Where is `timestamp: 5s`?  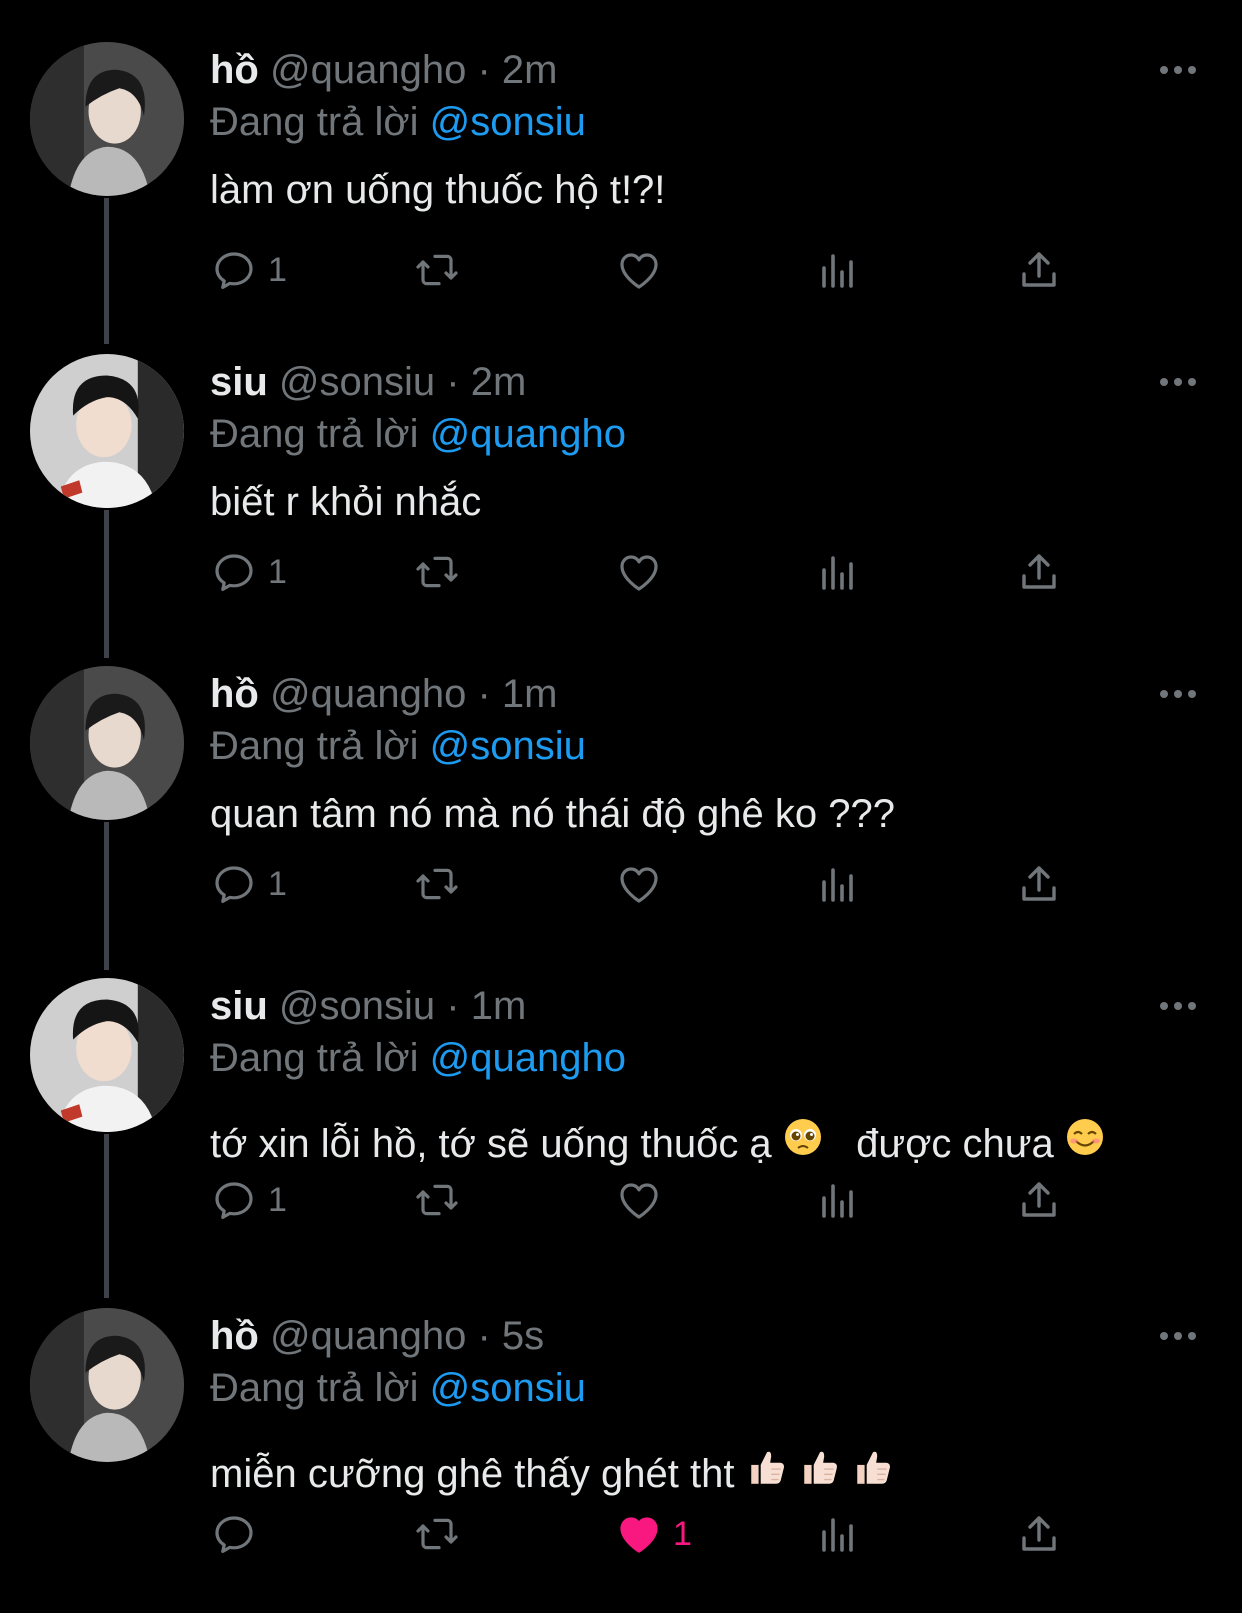 timestamp: 5s is located at coordinates (523, 1336).